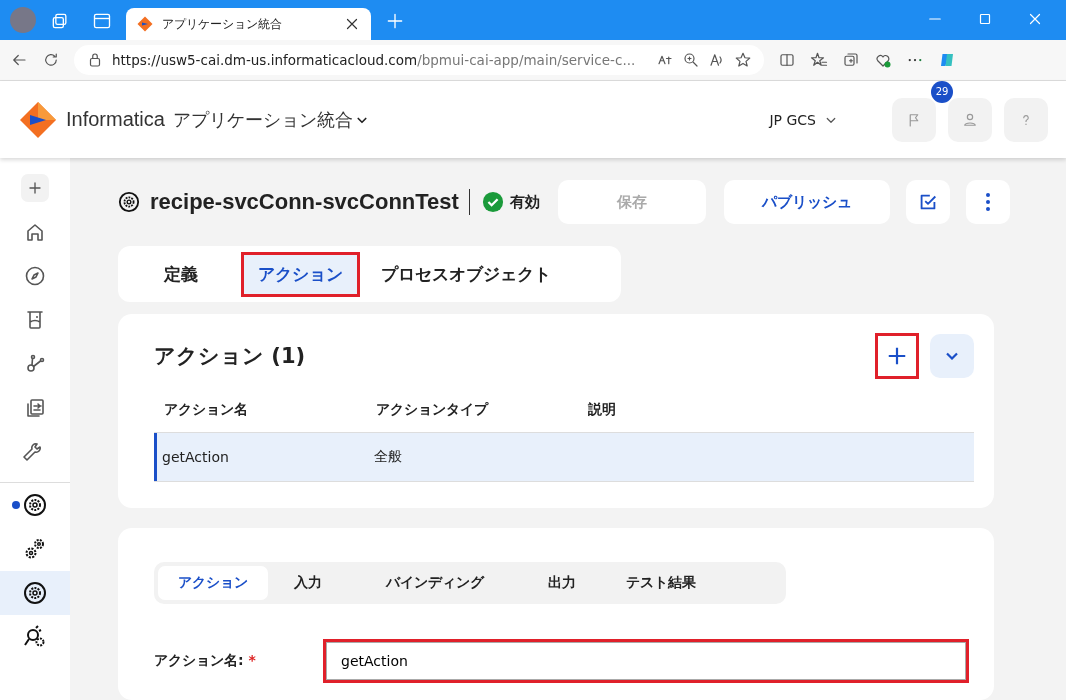 This screenshot has height=700, width=1066. I want to click on favorites-icon, so click(819, 60).